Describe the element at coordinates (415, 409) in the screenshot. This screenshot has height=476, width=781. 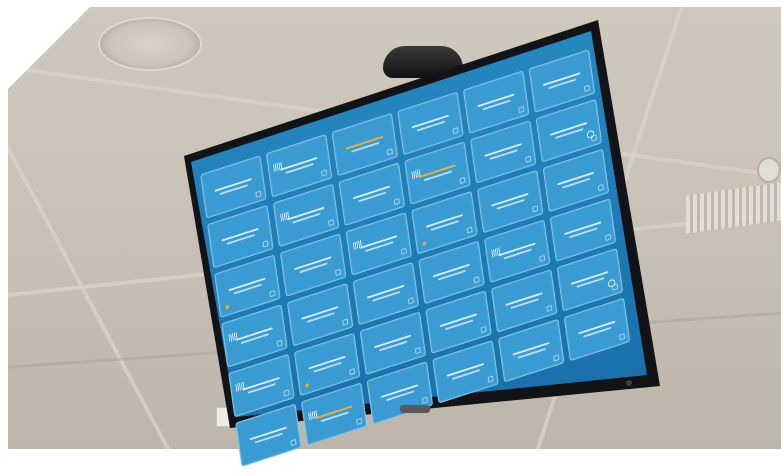
I see `tv-bottom-light` at that location.